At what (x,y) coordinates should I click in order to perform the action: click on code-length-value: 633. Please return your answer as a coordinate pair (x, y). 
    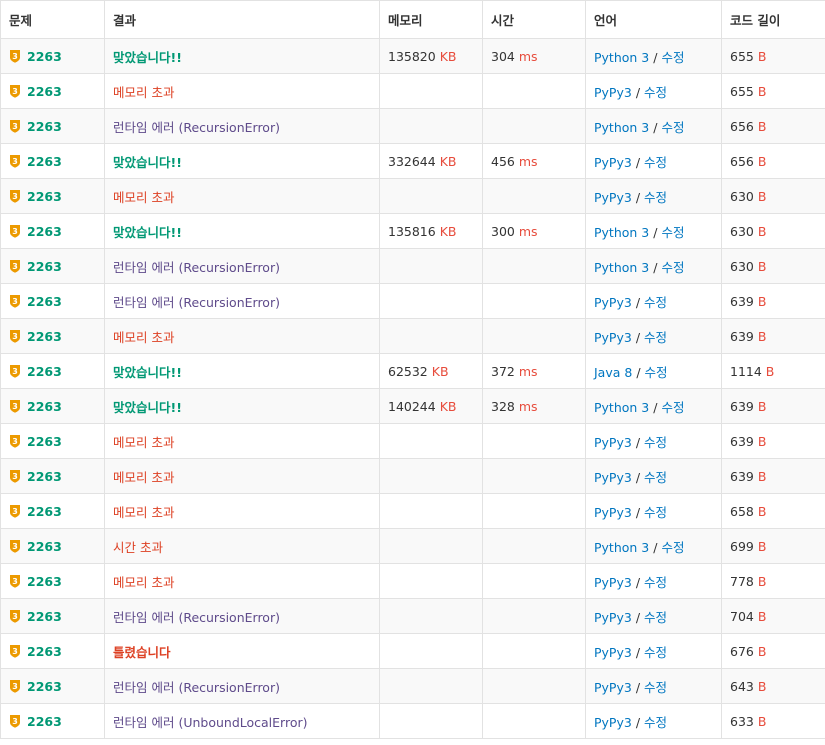
    Looking at the image, I should click on (742, 721).